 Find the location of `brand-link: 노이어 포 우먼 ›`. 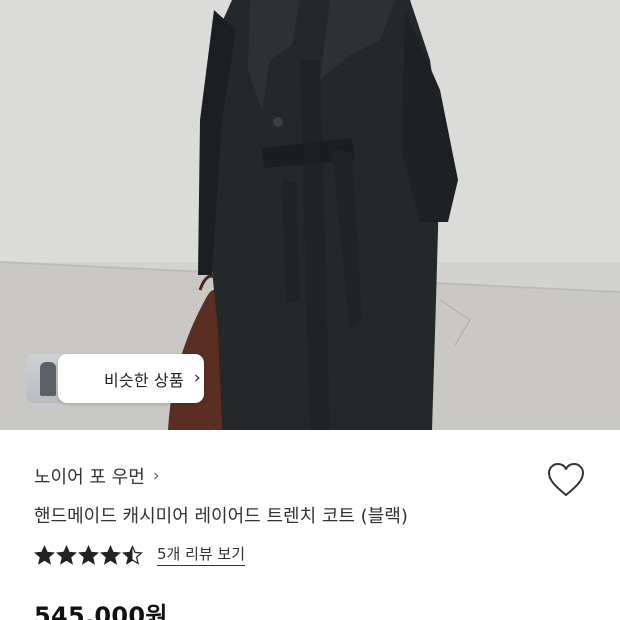

brand-link: 노이어 포 우먼 › is located at coordinates (97, 476).